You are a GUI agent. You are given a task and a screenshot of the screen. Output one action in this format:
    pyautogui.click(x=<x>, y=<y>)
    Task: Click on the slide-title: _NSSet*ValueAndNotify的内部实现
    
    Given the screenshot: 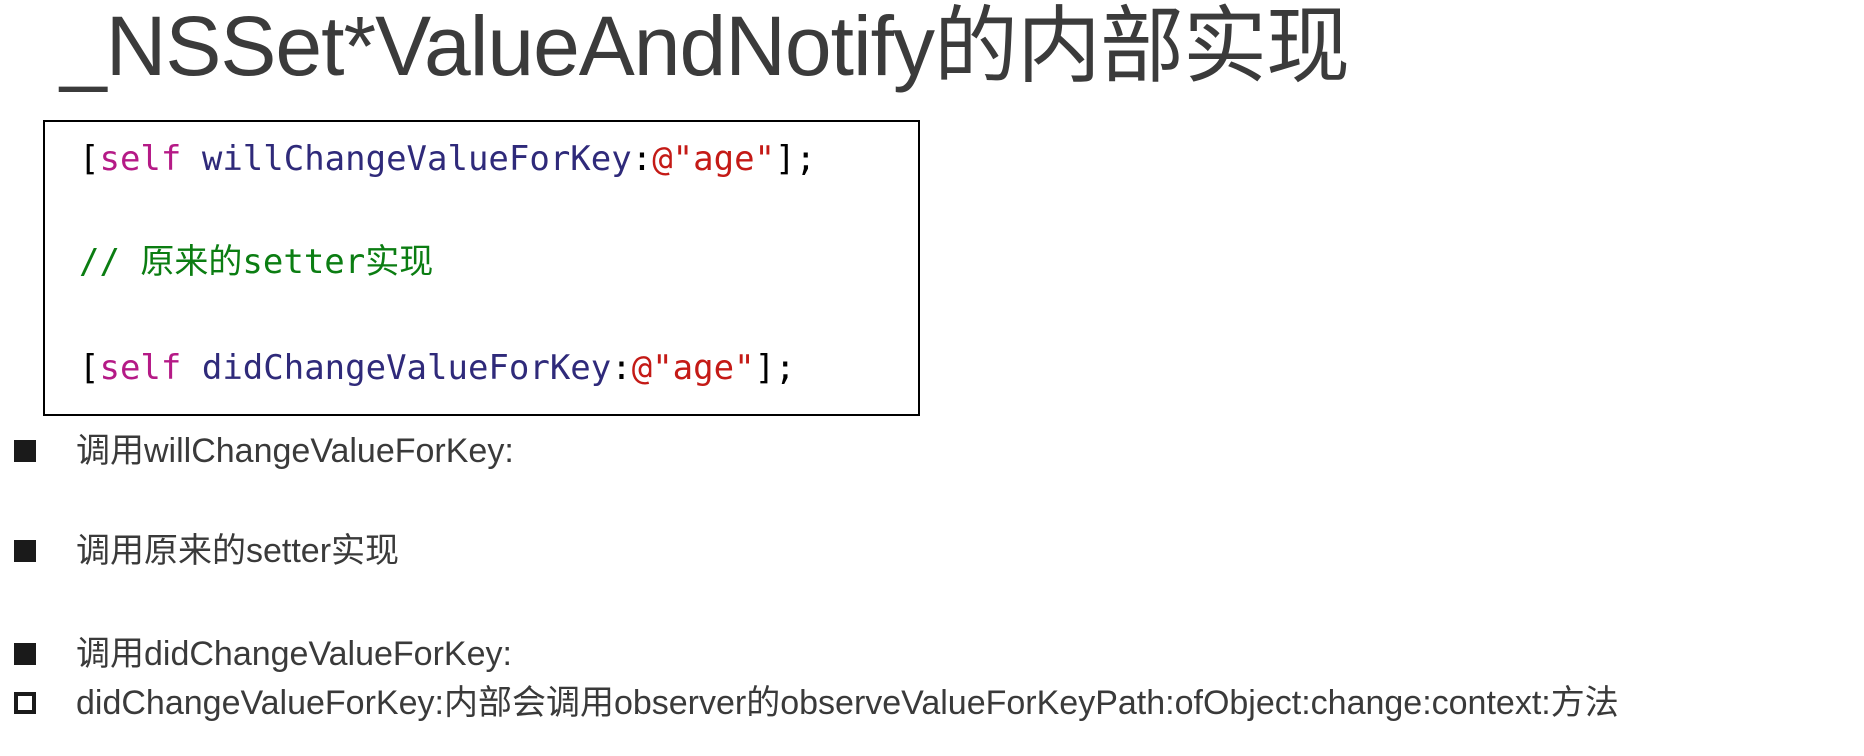 What is the action you would take?
    pyautogui.click(x=705, y=46)
    